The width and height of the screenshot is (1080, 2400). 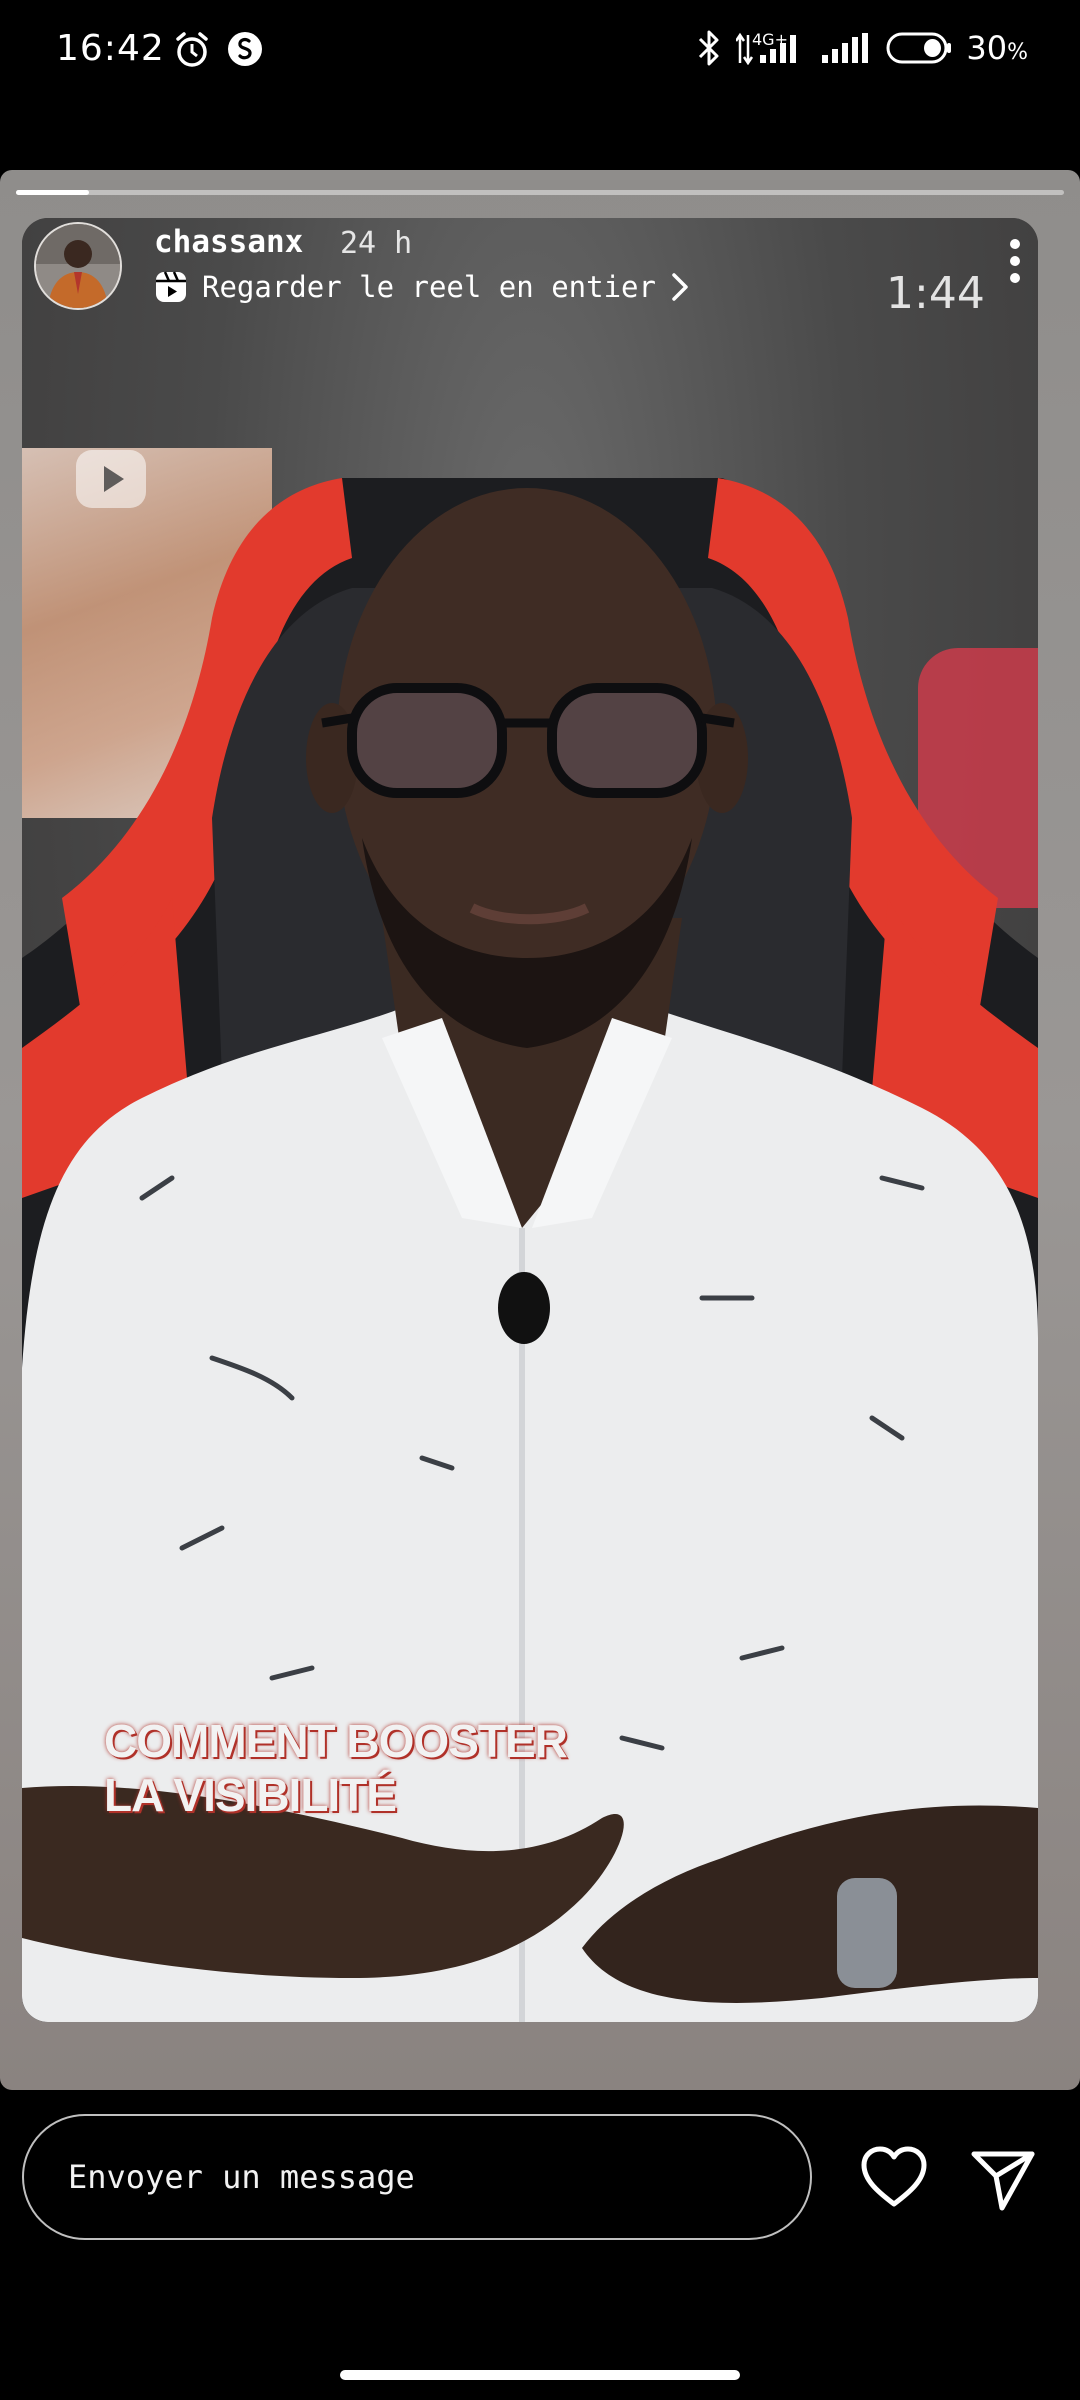 I want to click on video-duration: 1:44, so click(x=935, y=293).